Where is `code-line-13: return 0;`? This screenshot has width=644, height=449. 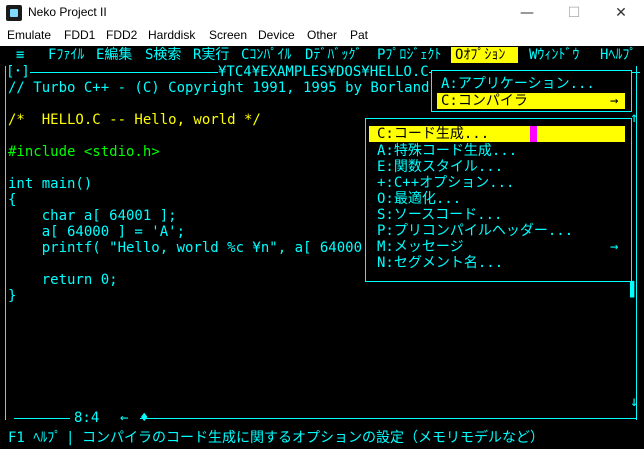
code-line-13: return 0; is located at coordinates (63, 280).